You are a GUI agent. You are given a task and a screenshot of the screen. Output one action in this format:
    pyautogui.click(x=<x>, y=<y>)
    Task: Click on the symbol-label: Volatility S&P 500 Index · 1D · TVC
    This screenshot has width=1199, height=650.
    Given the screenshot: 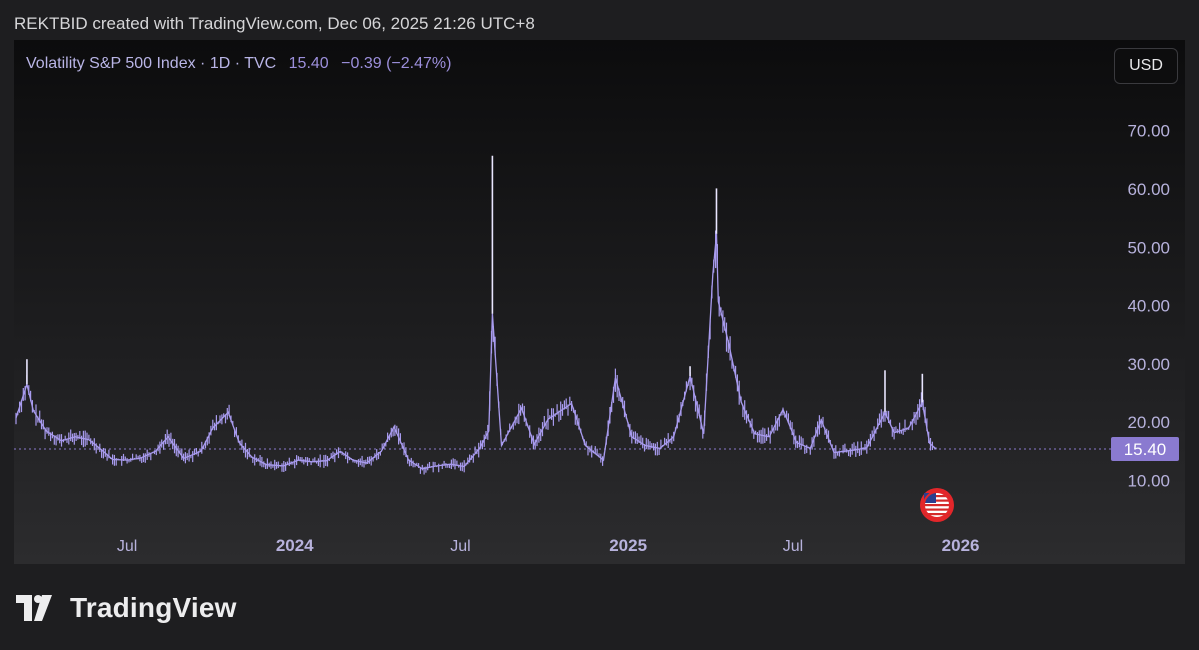 What is the action you would take?
    pyautogui.click(x=151, y=63)
    